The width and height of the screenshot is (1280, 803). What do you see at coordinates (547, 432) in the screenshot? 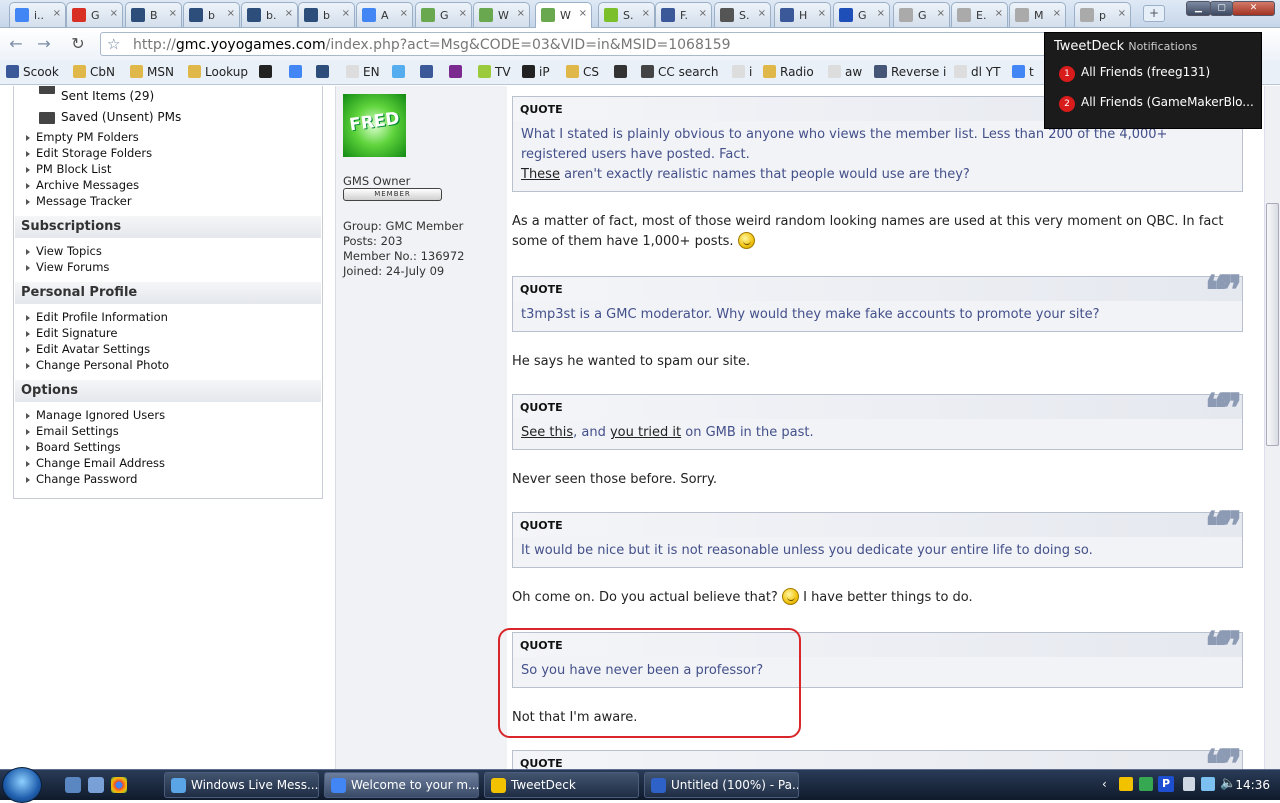
I see `quote-link: See this` at bounding box center [547, 432].